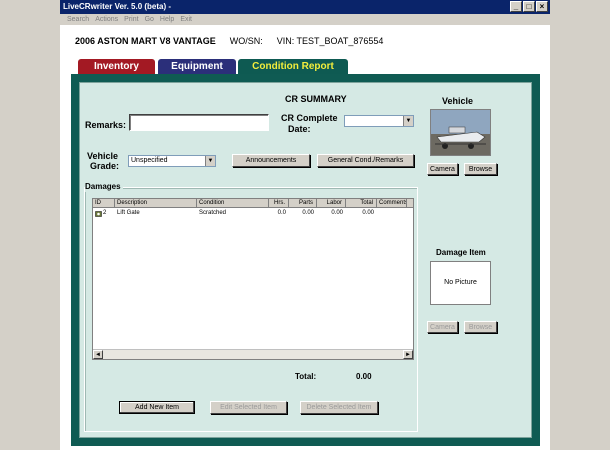 The image size is (610, 450). Describe the element at coordinates (104, 187) in the screenshot. I see `damages-group-label: Damages` at that location.